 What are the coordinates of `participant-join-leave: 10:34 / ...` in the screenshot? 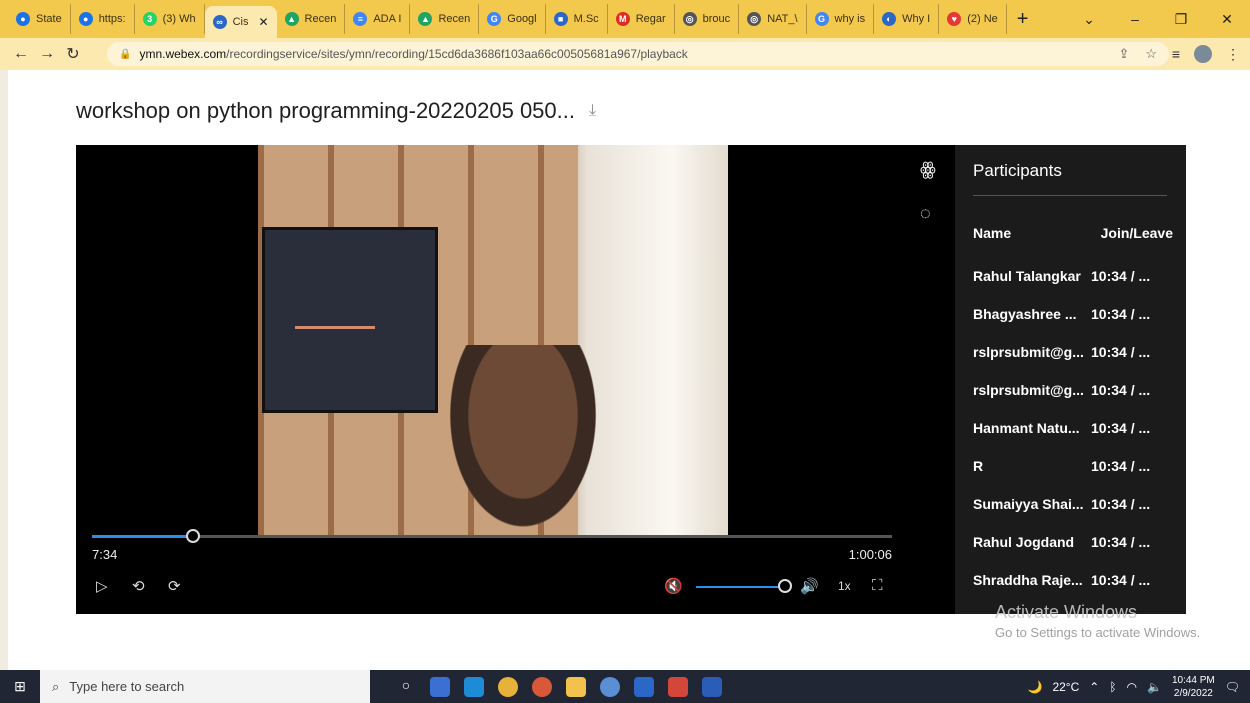 It's located at (1121, 314).